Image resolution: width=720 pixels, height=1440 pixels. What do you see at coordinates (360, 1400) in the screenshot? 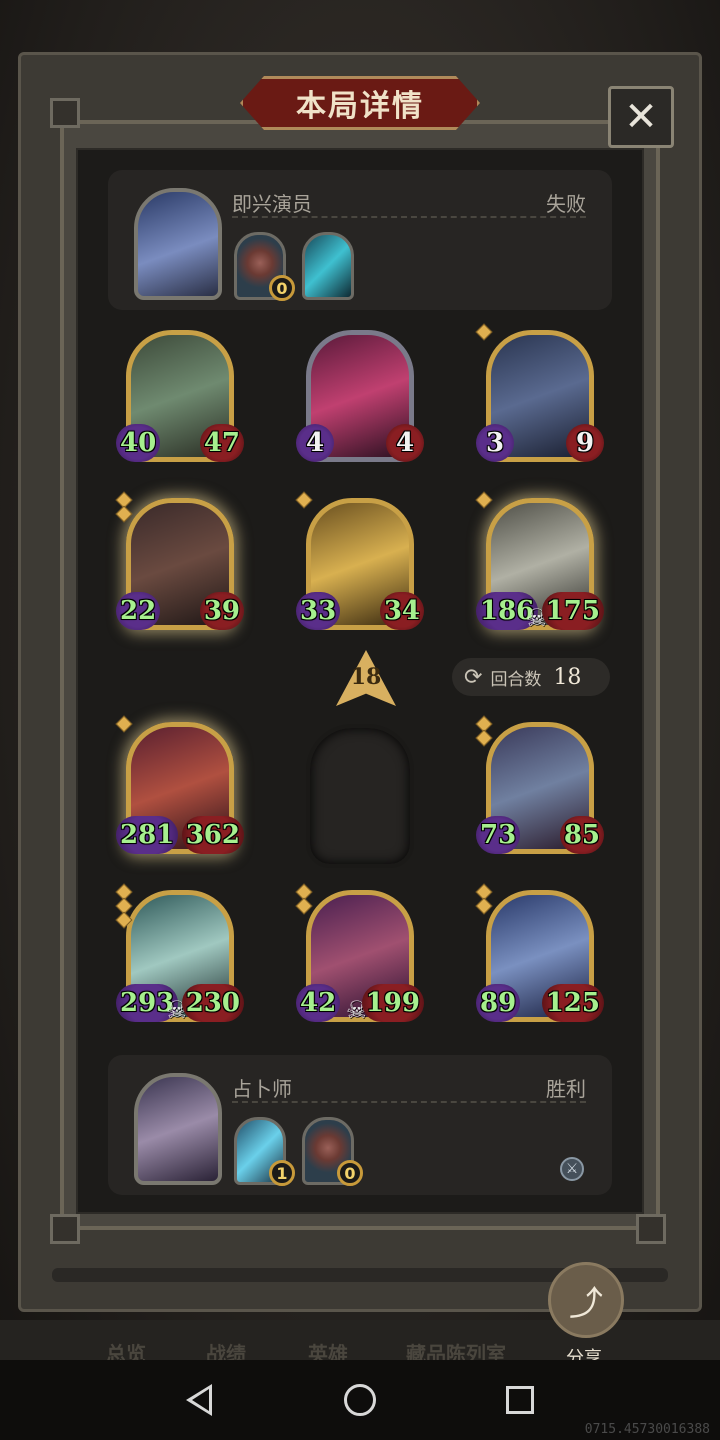
I see `home-icon` at bounding box center [360, 1400].